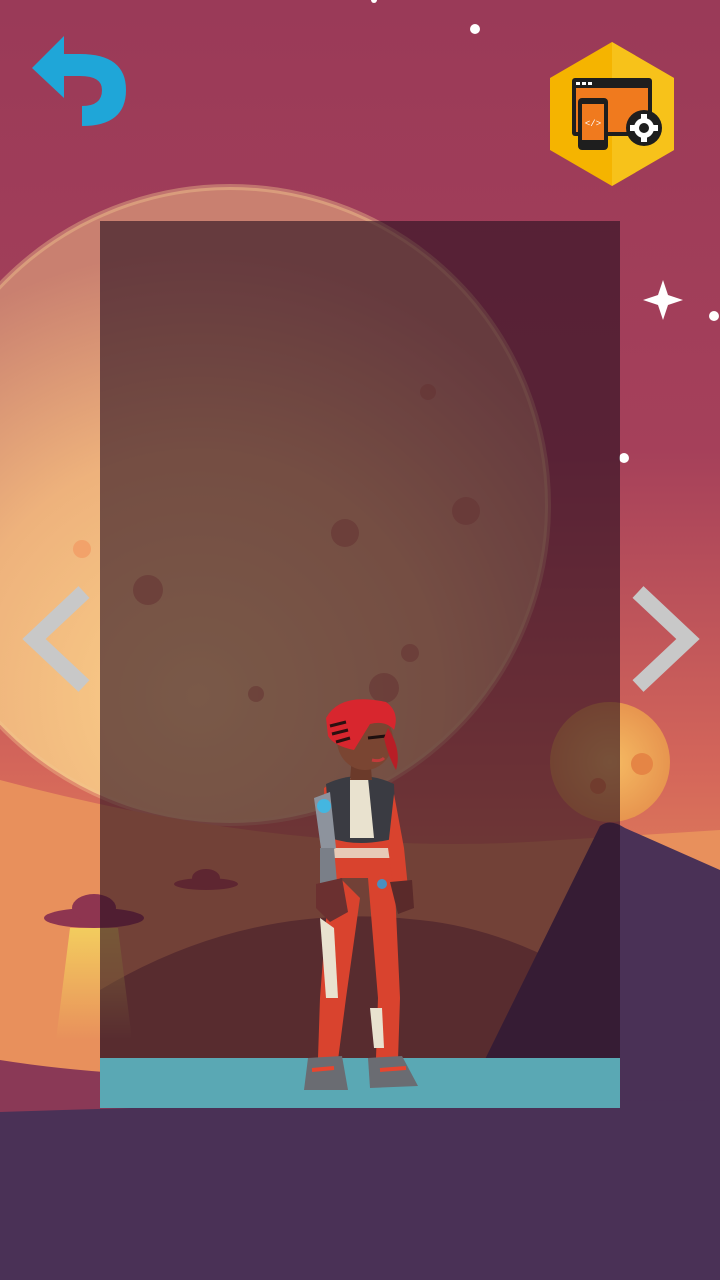  I want to click on settings-button: </>, so click(612, 114).